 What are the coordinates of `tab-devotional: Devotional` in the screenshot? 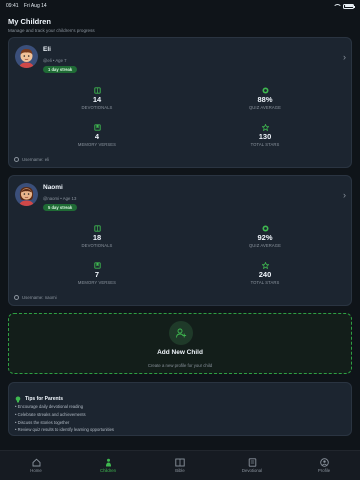 It's located at (252, 465).